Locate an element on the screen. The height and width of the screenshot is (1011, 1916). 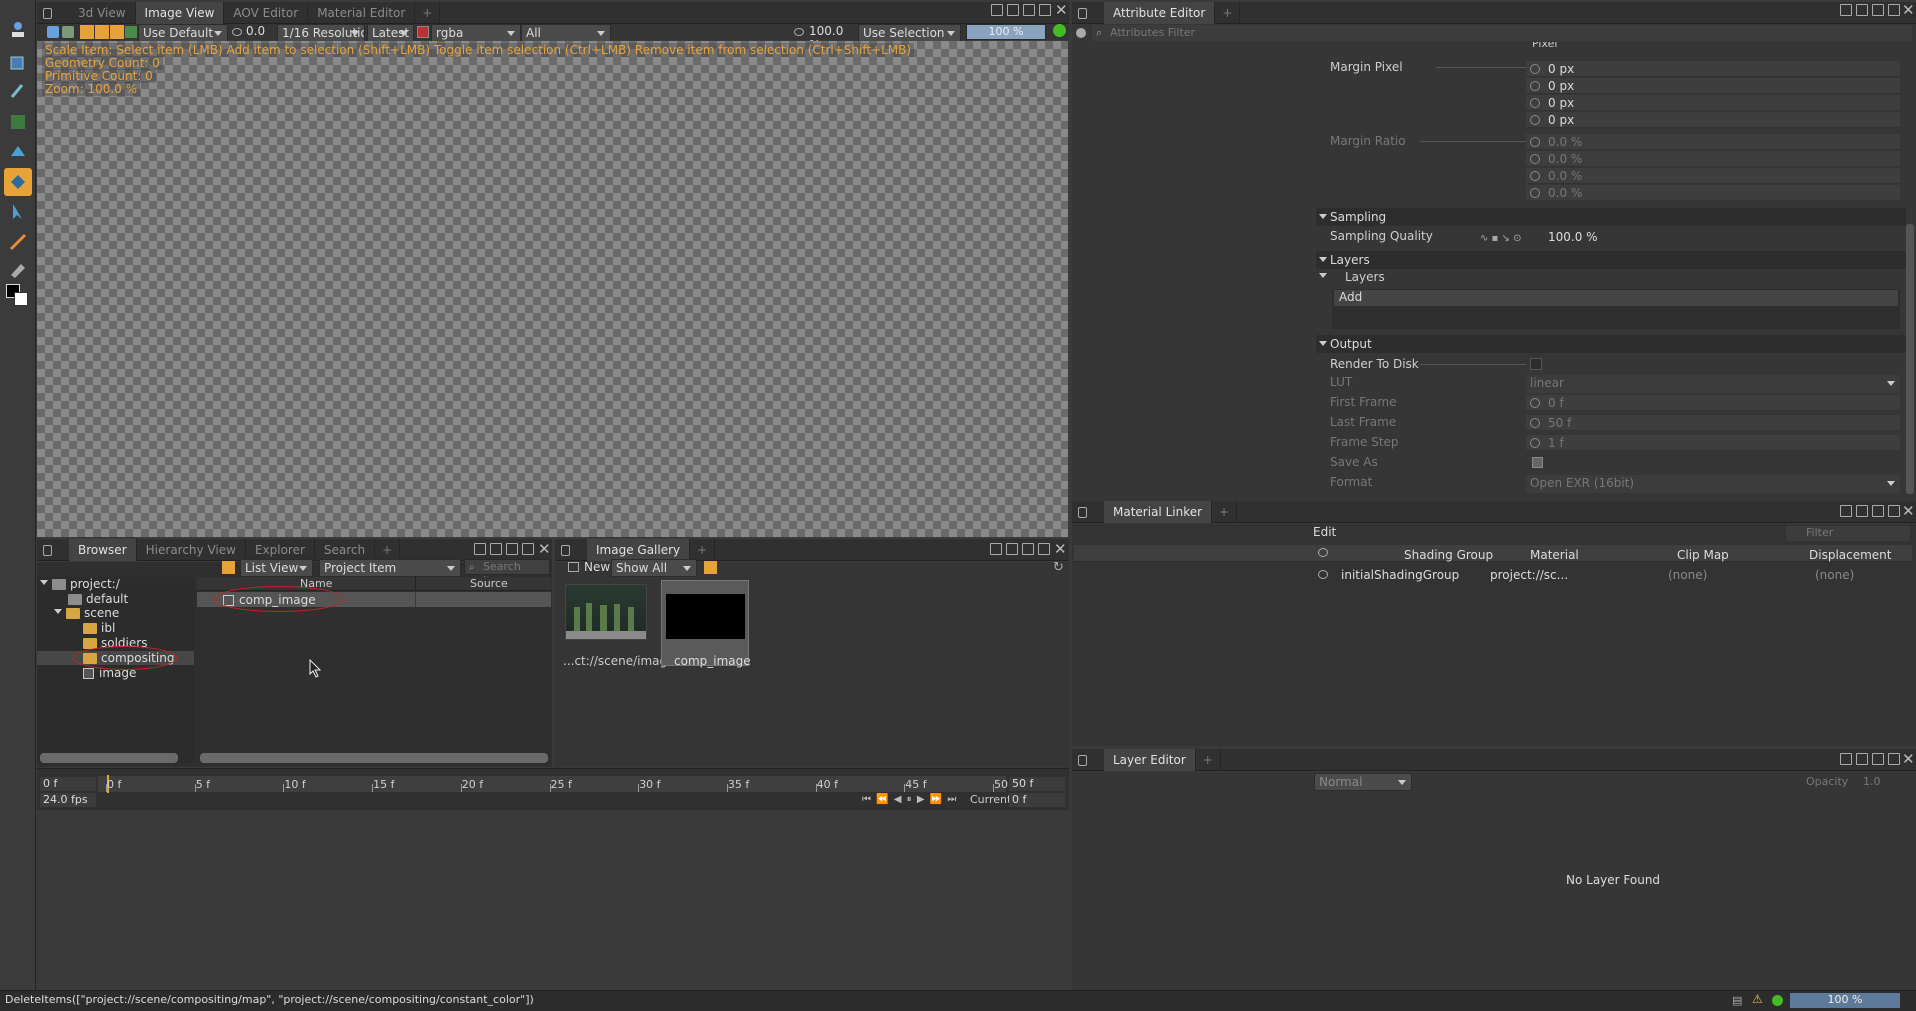
lut-dropdown: linear is located at coordinates (1713, 384).